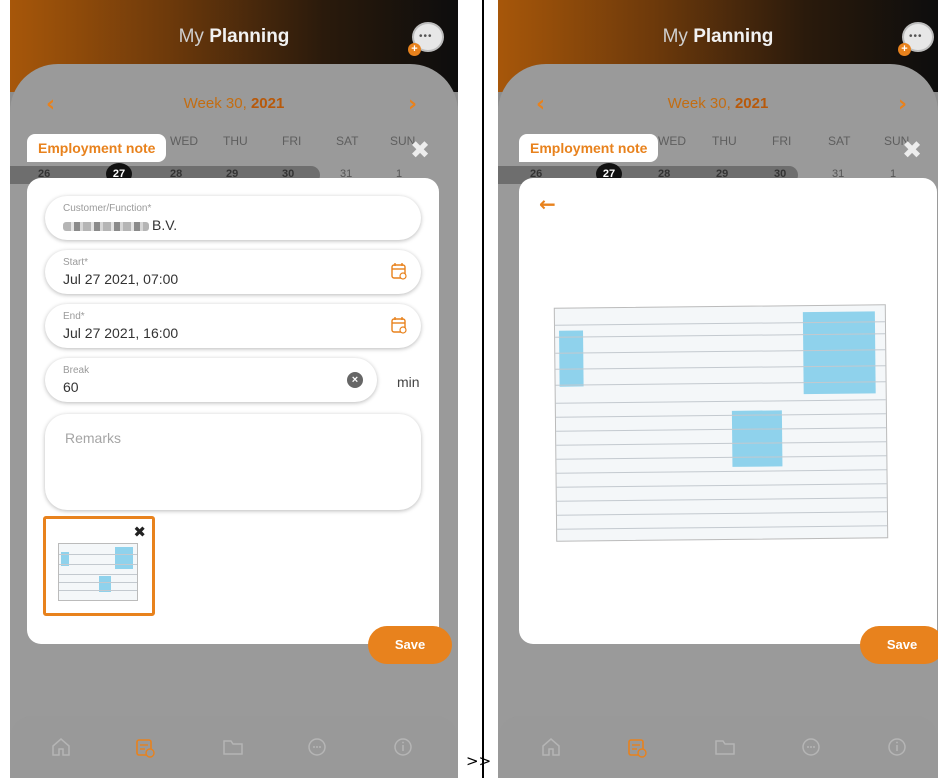 The image size is (938, 778). Describe the element at coordinates (233, 462) in the screenshot. I see `remarks-field: Remarks` at that location.